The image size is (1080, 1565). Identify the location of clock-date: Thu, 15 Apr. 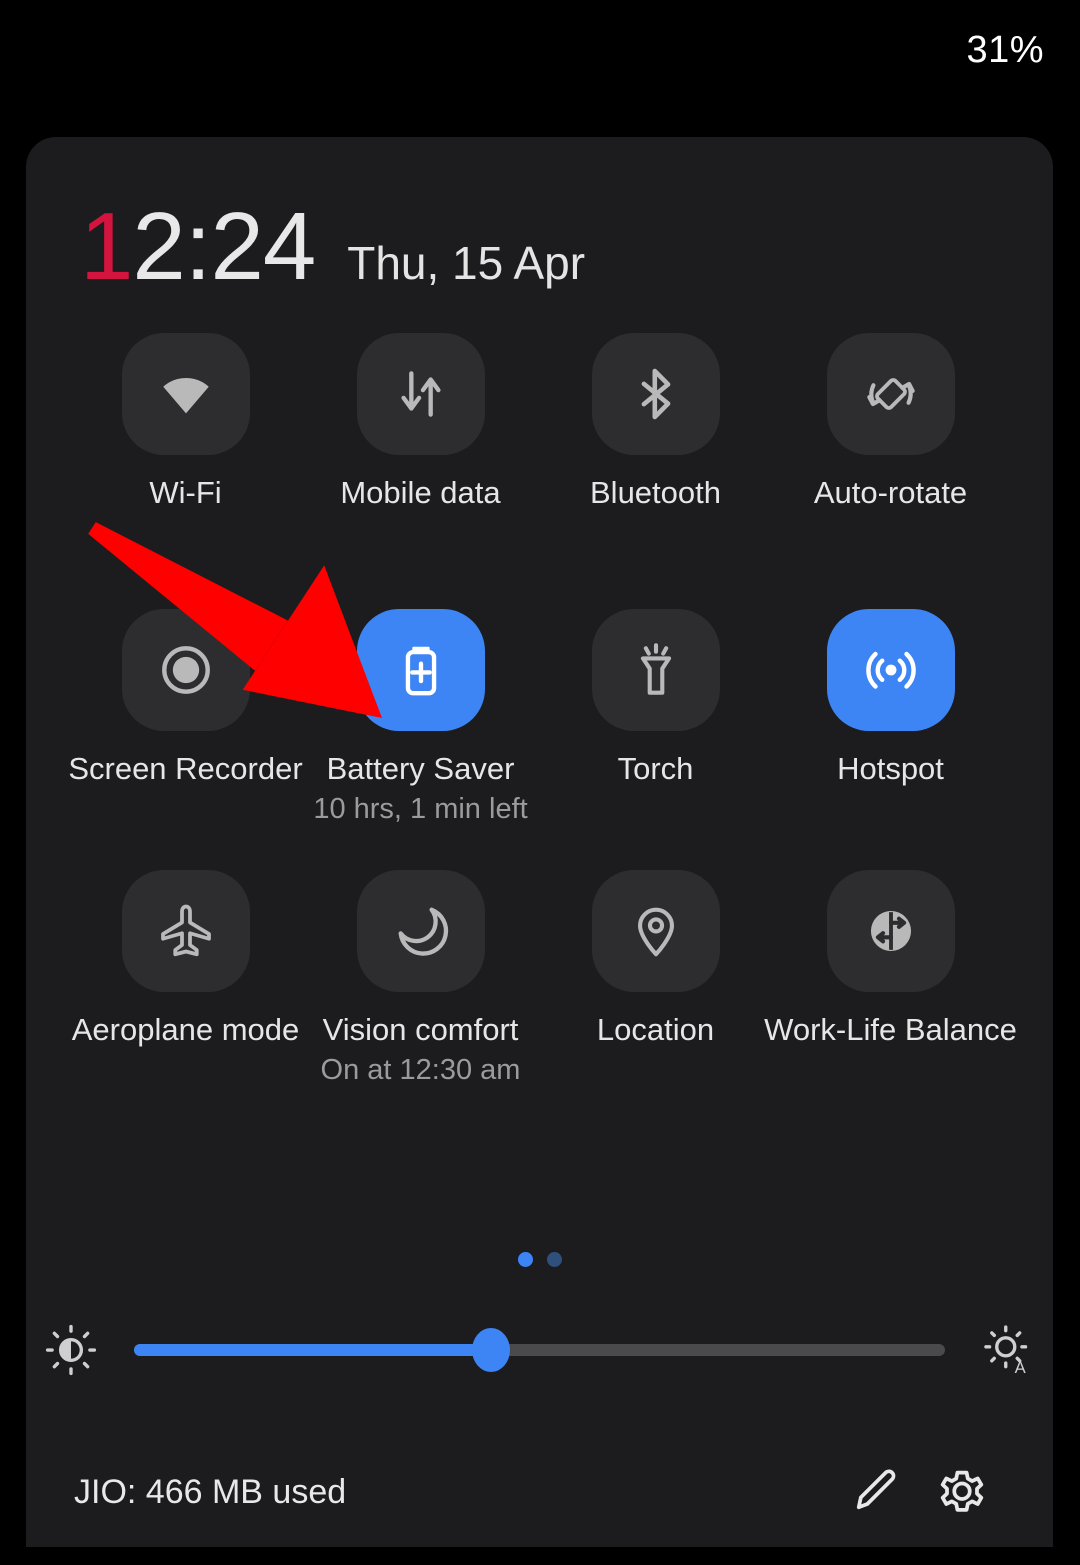
(466, 263).